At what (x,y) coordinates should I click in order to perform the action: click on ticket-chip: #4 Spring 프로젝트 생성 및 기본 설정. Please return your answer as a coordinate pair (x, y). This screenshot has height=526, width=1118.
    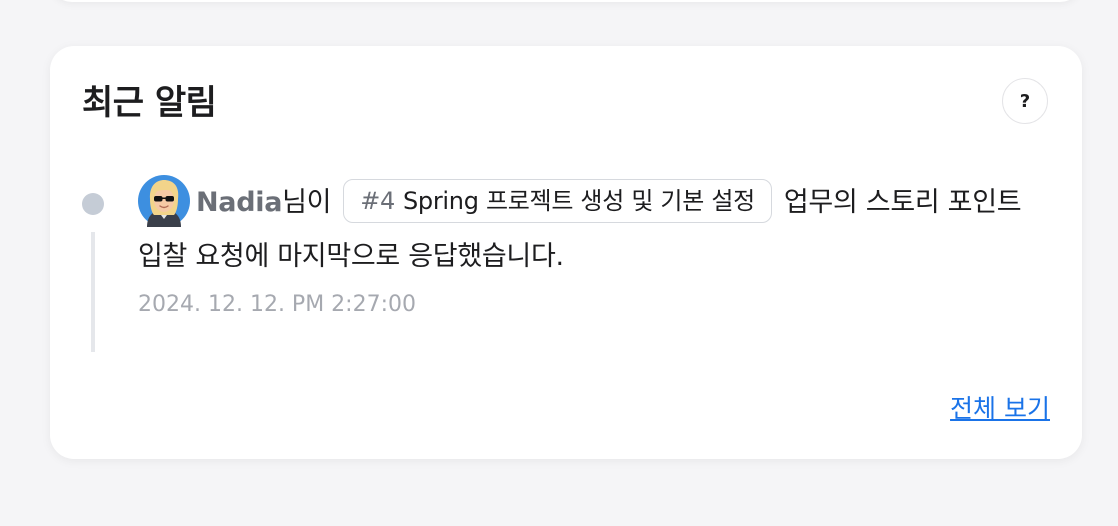
    Looking at the image, I should click on (557, 200).